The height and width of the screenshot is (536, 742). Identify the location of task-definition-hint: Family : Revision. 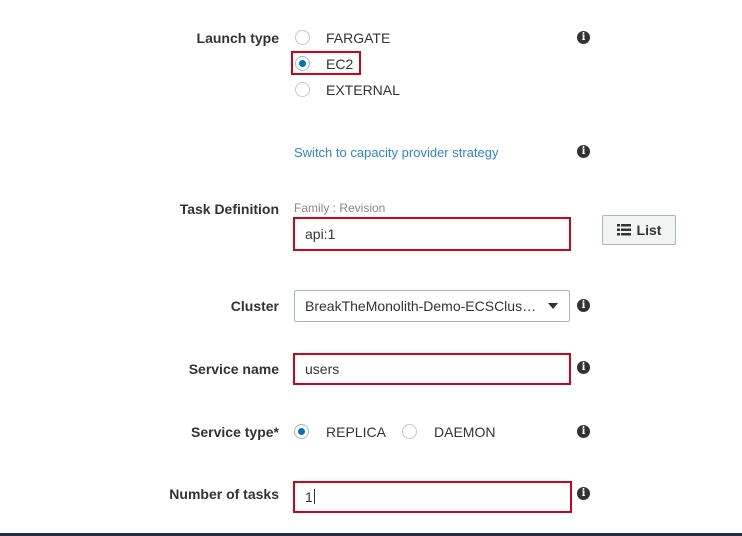
(340, 208).